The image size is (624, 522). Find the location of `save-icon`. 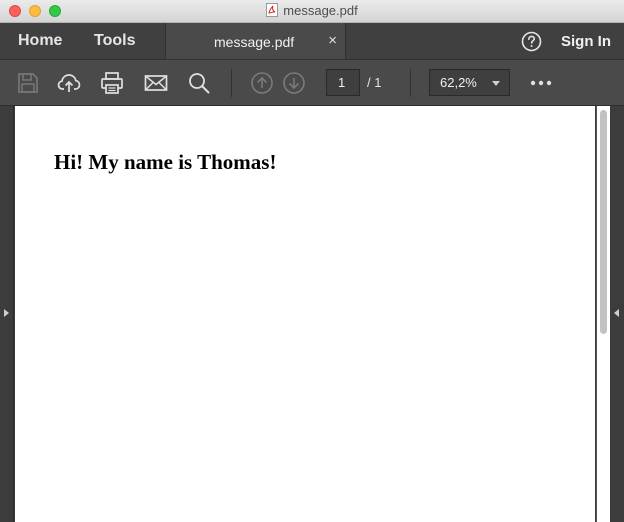

save-icon is located at coordinates (28, 83).